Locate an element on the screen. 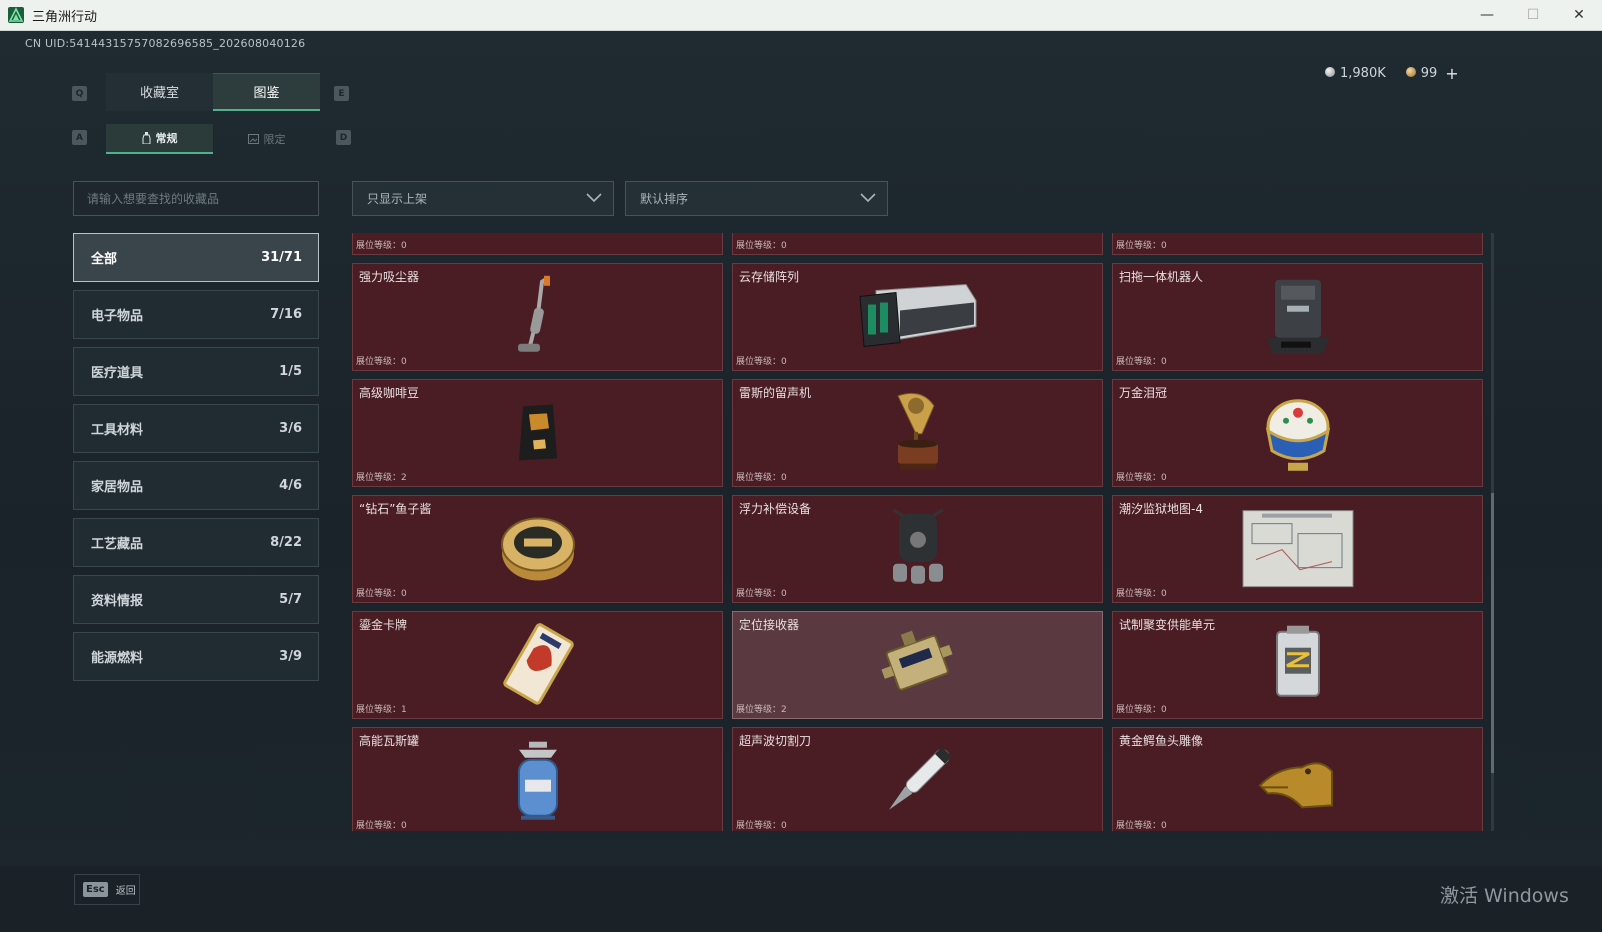  collection-item-card: 强力吸尘器 展位等级：0 is located at coordinates (537, 317).